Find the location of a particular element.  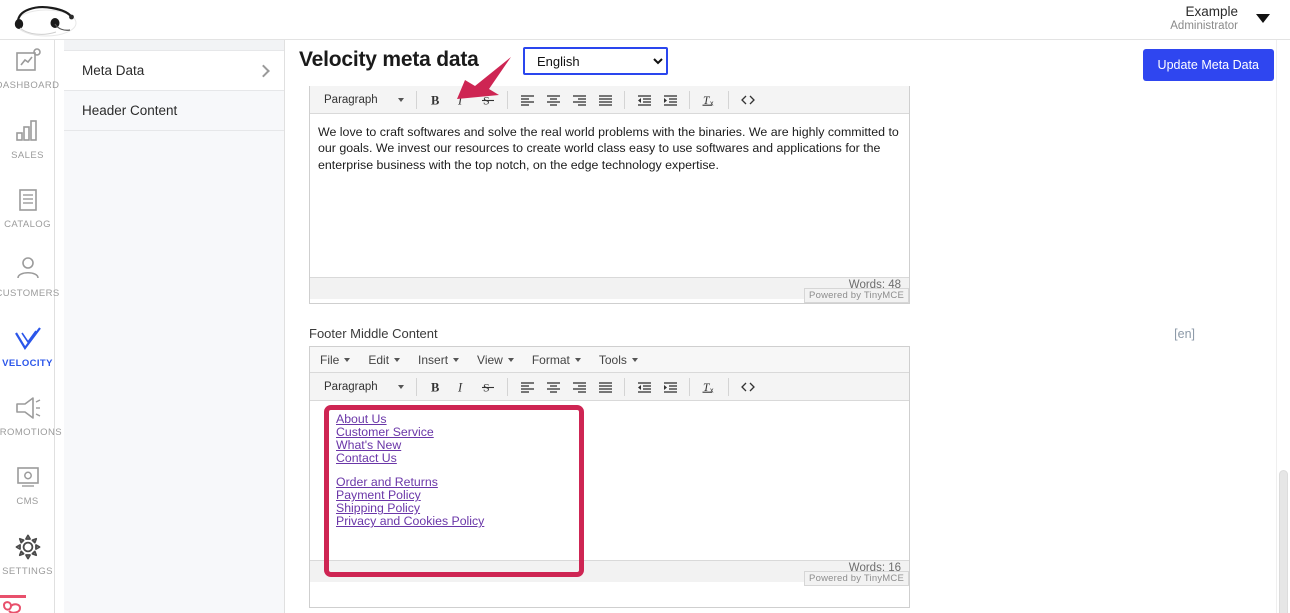

svg-text: B is located at coordinates (435, 100).